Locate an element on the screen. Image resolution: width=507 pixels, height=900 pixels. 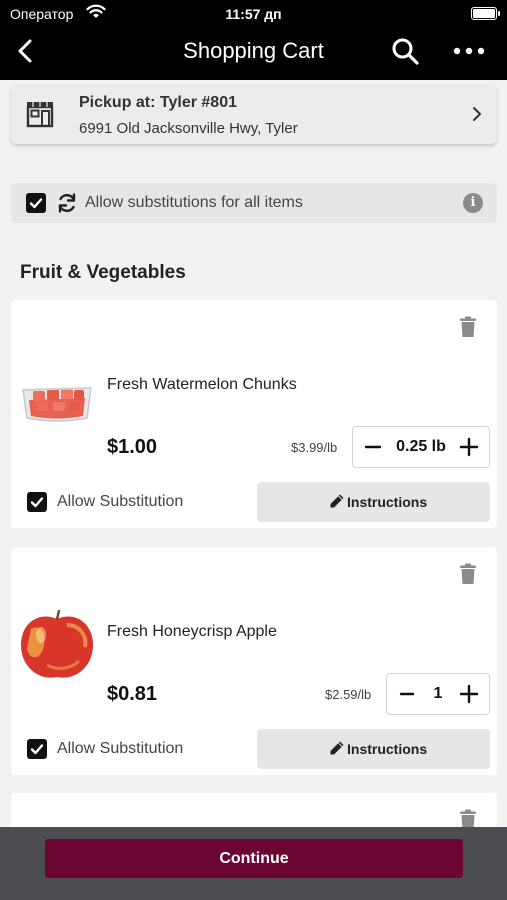
allow-substitutions-all-checkbox is located at coordinates (36, 203).